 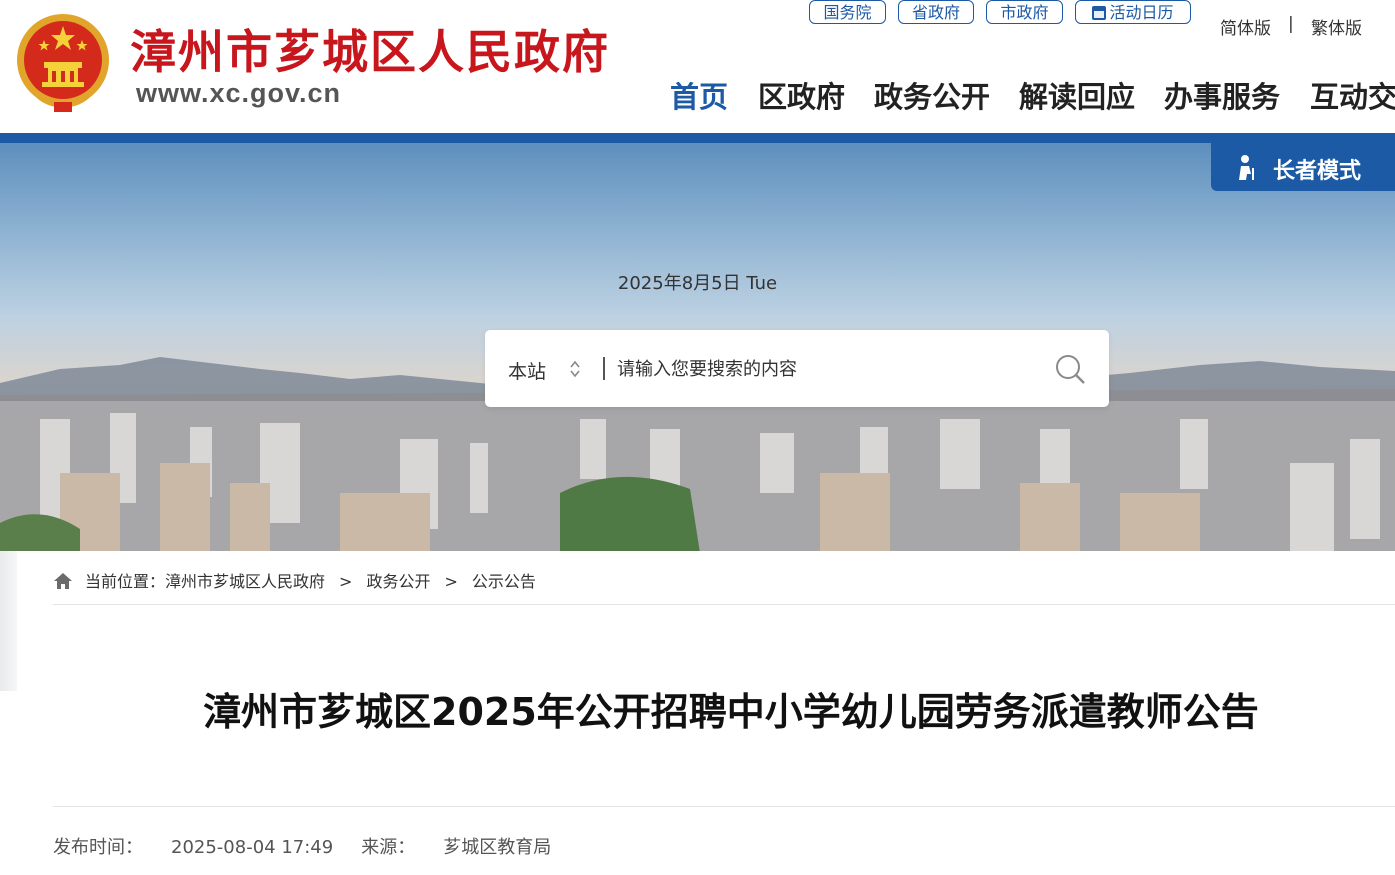 What do you see at coordinates (1099, 13) in the screenshot?
I see `calendar-icon` at bounding box center [1099, 13].